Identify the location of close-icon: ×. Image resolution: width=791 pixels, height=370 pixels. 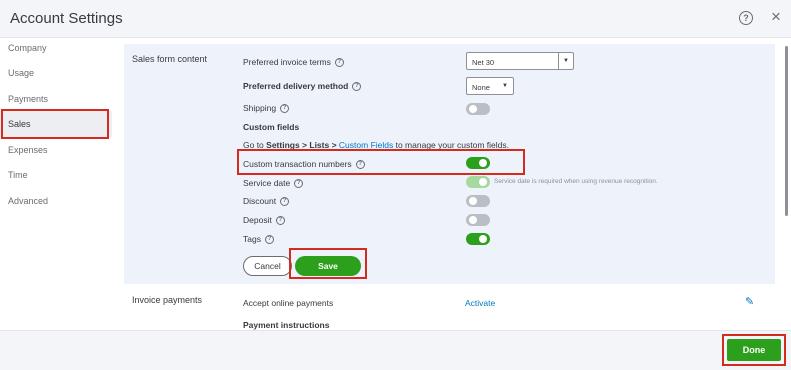
(776, 17).